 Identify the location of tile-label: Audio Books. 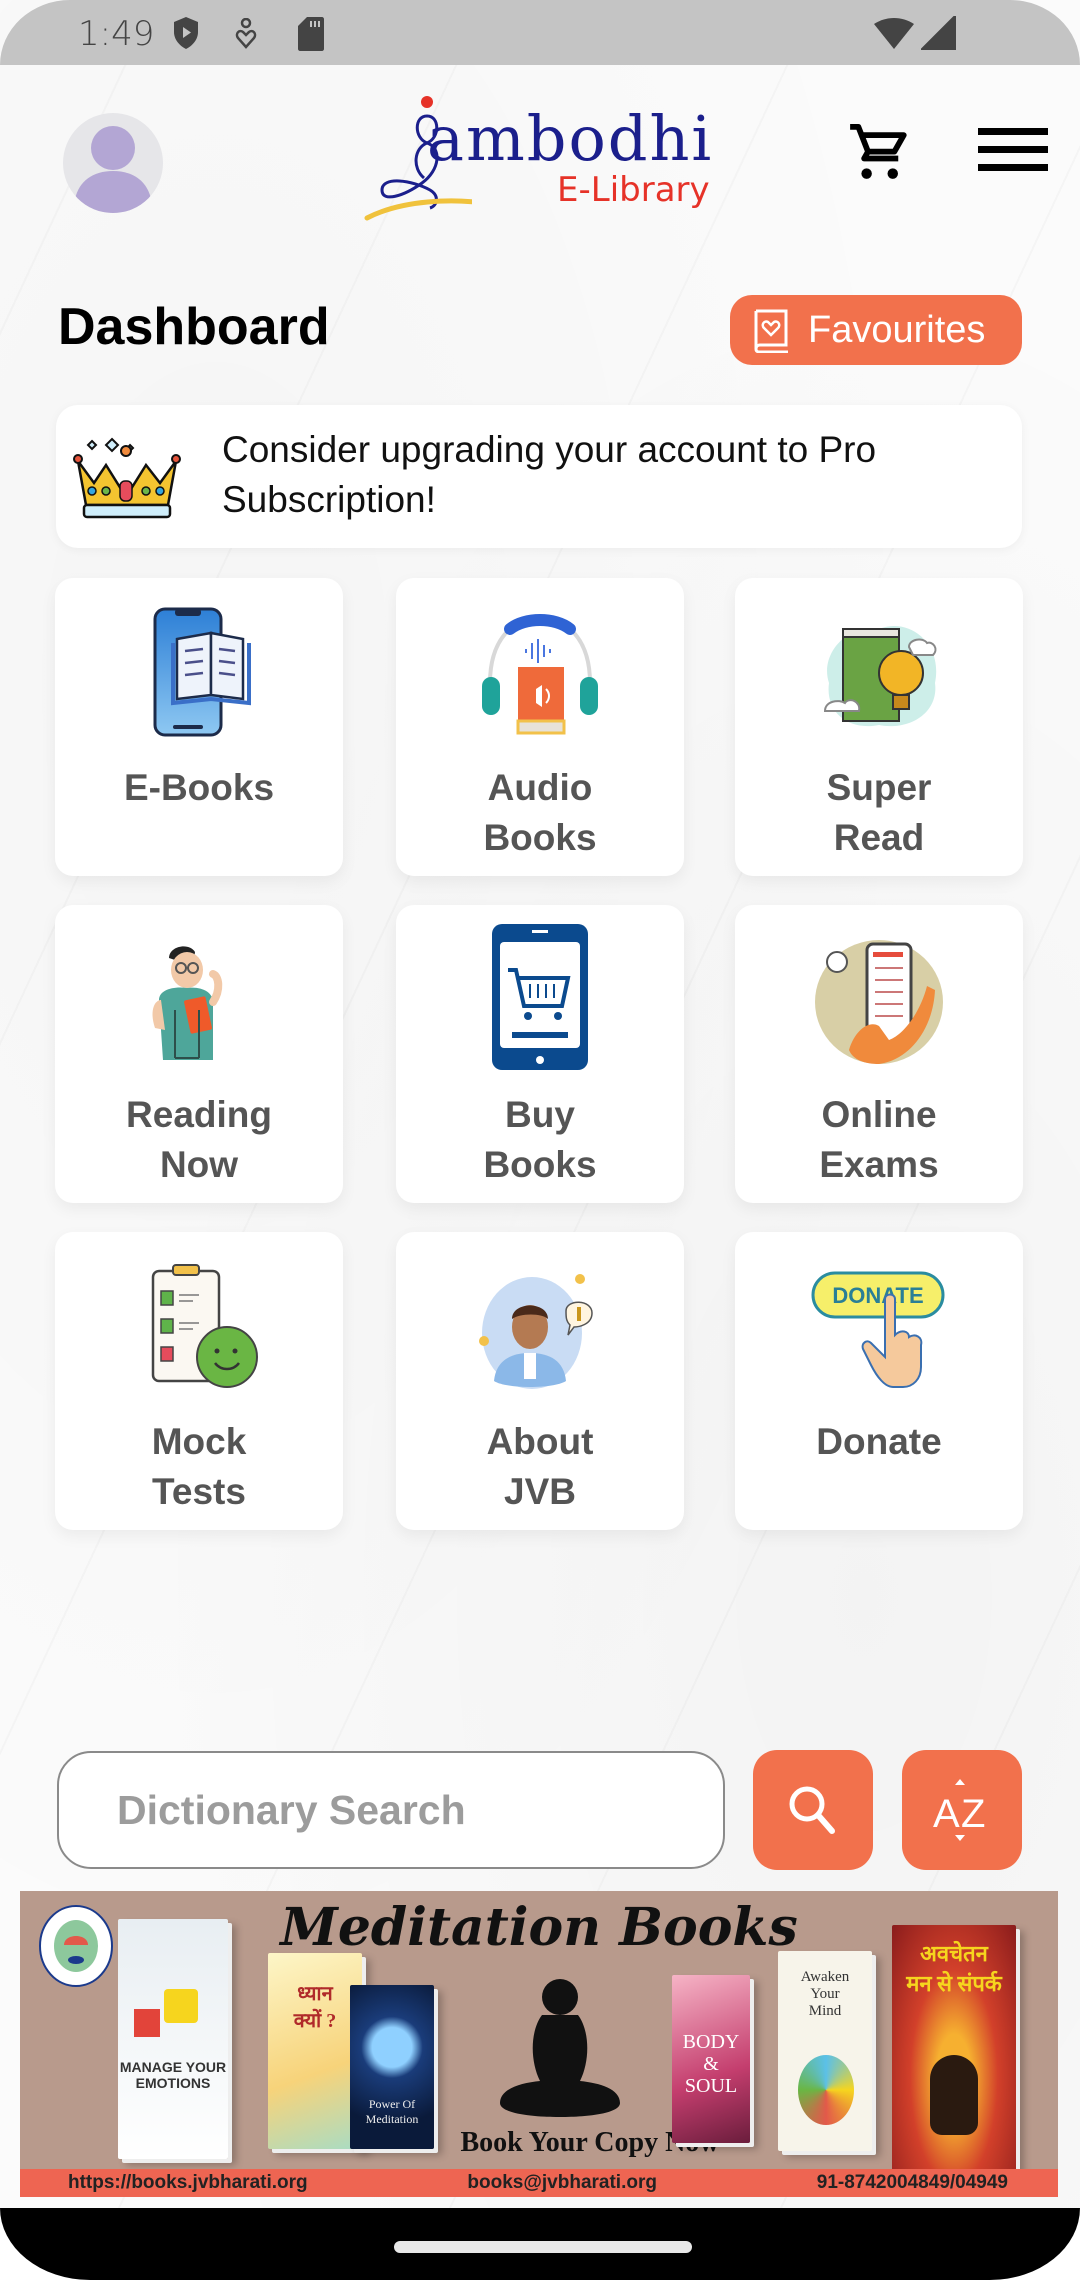
(540, 812).